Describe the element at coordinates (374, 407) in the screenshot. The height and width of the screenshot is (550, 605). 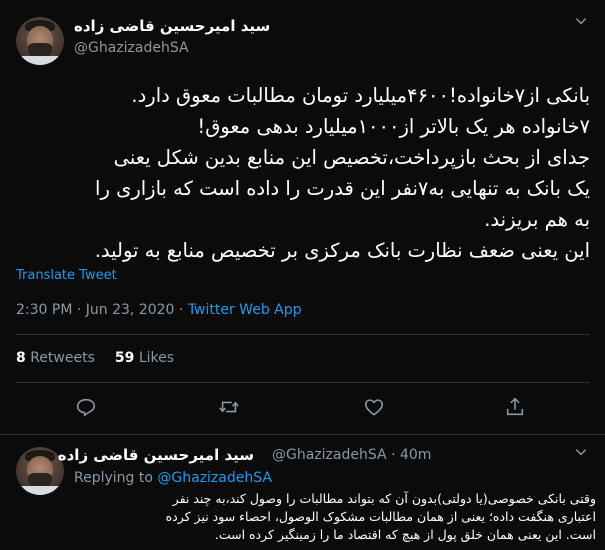
I see `heart-icon` at that location.